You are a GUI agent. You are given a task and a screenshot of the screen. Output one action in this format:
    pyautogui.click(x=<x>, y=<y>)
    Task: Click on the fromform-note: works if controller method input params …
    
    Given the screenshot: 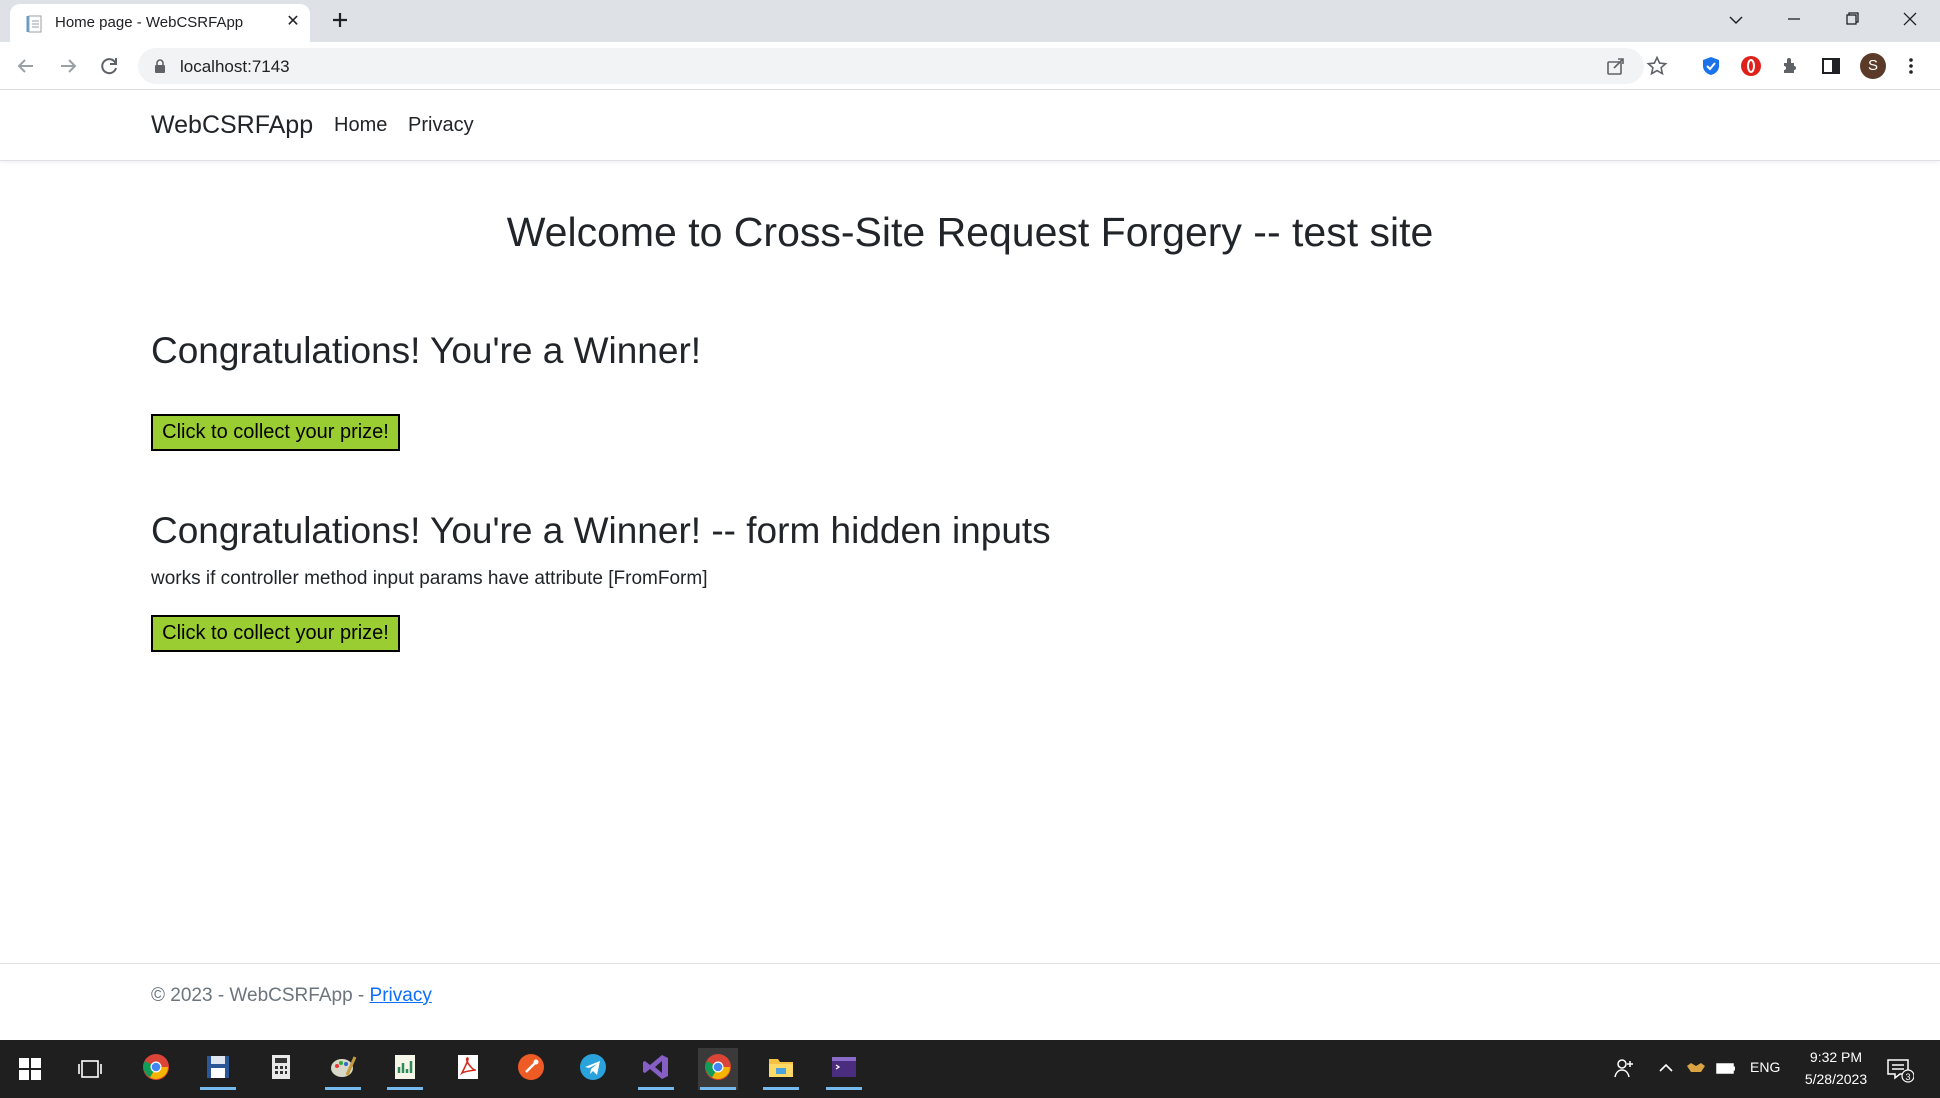 What is the action you would take?
    pyautogui.click(x=429, y=578)
    